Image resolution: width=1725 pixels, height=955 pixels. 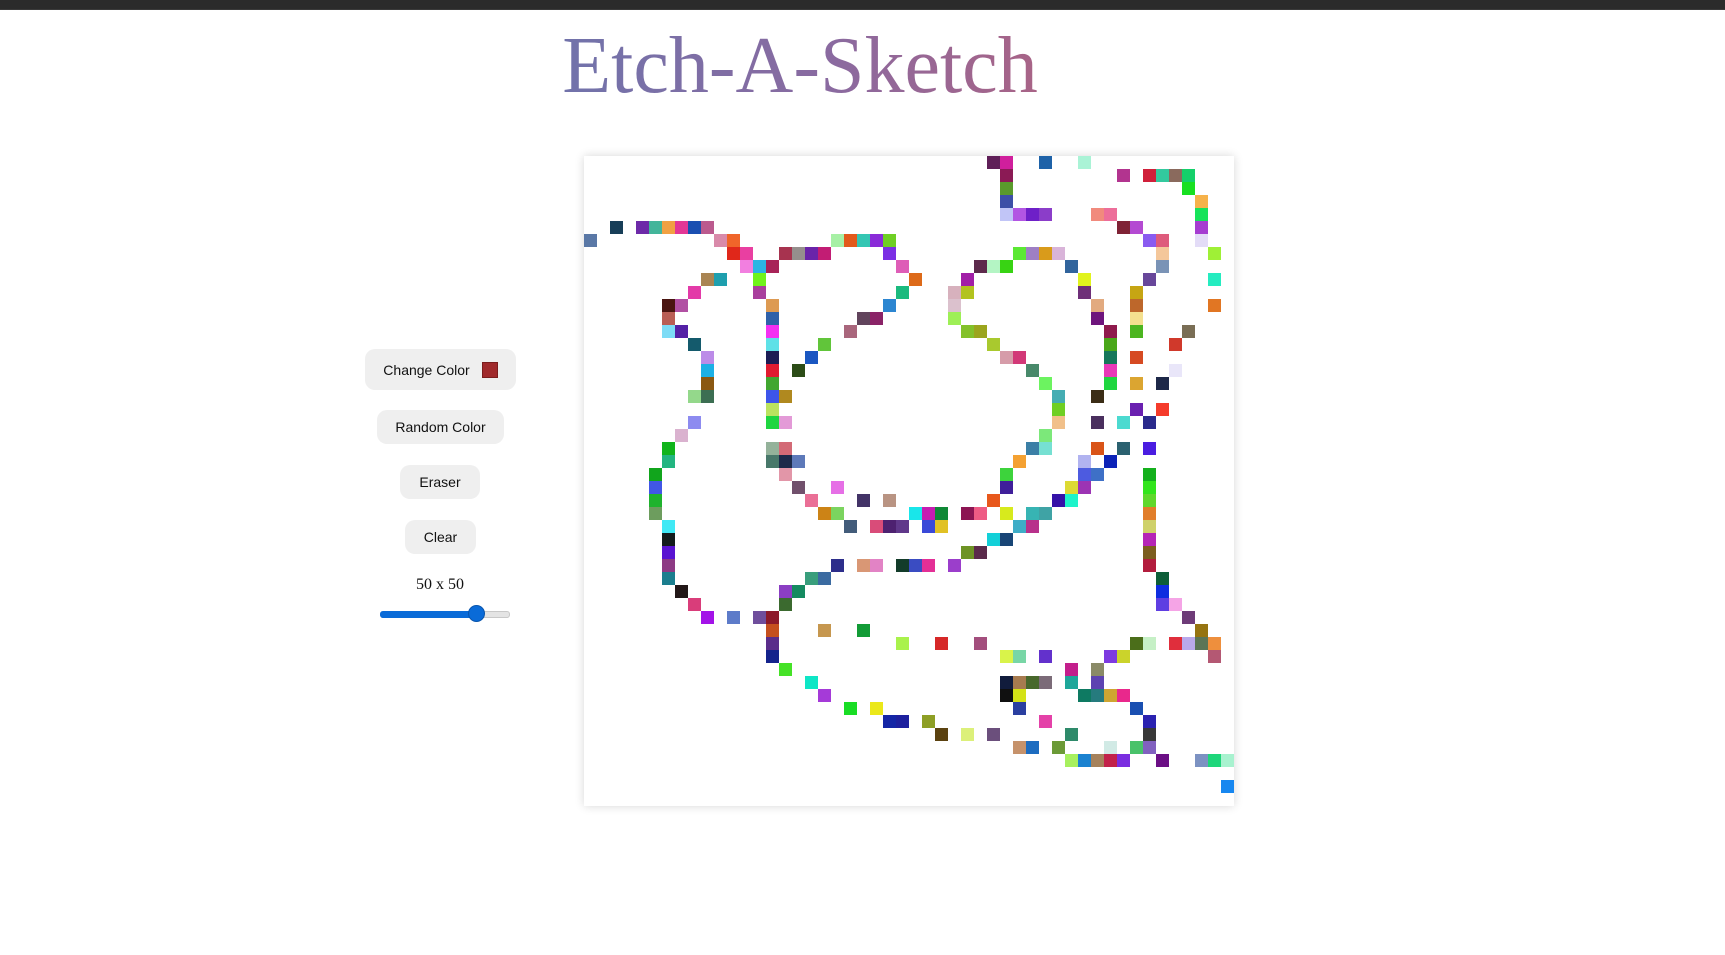 I want to click on change-color-button: Change Color, so click(x=440, y=369).